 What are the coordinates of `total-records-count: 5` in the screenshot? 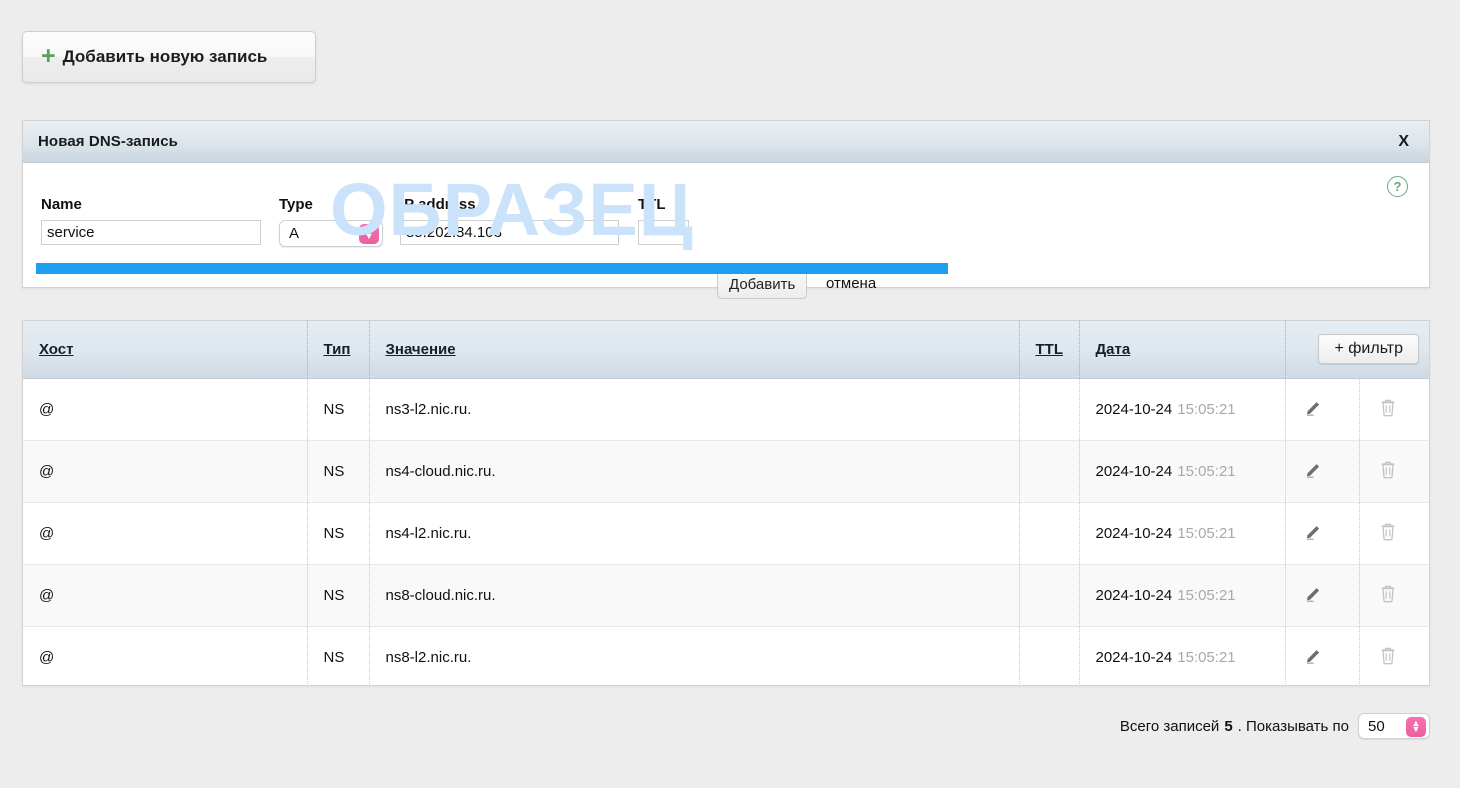 It's located at (1228, 726).